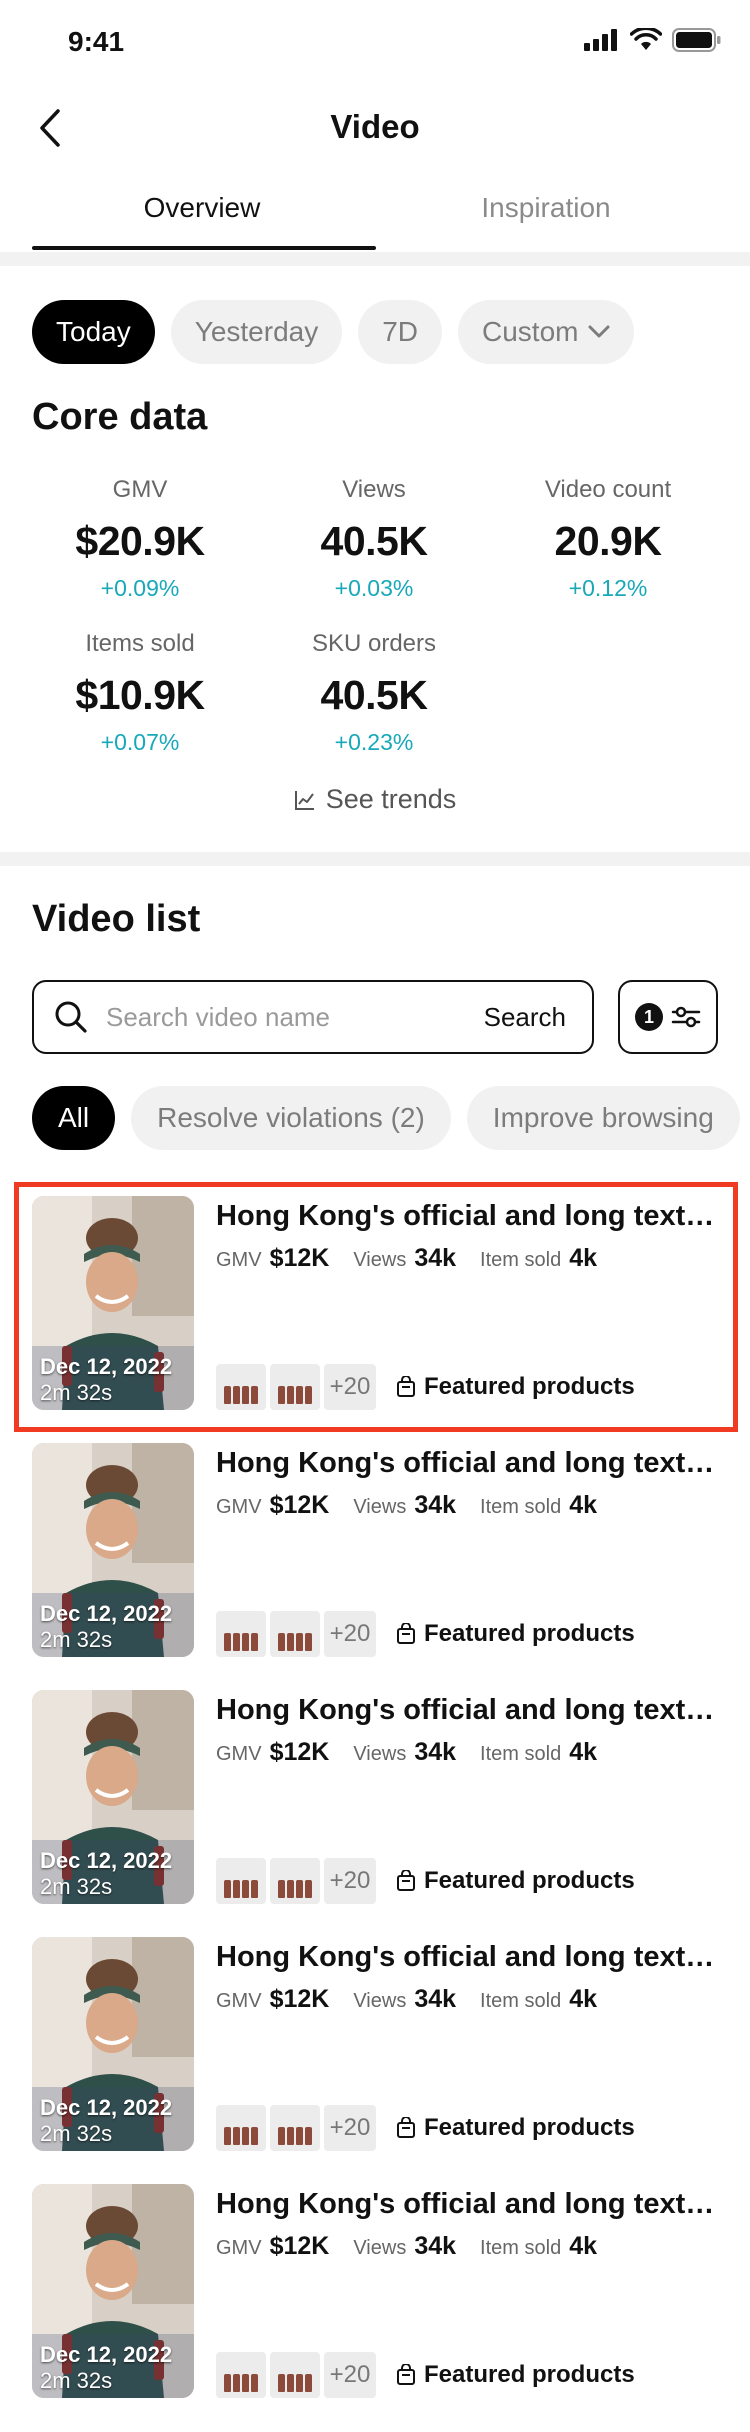 The width and height of the screenshot is (750, 2432). What do you see at coordinates (140, 693) in the screenshot?
I see `metric-items-sold: Items sold $10.9K +0.07%` at bounding box center [140, 693].